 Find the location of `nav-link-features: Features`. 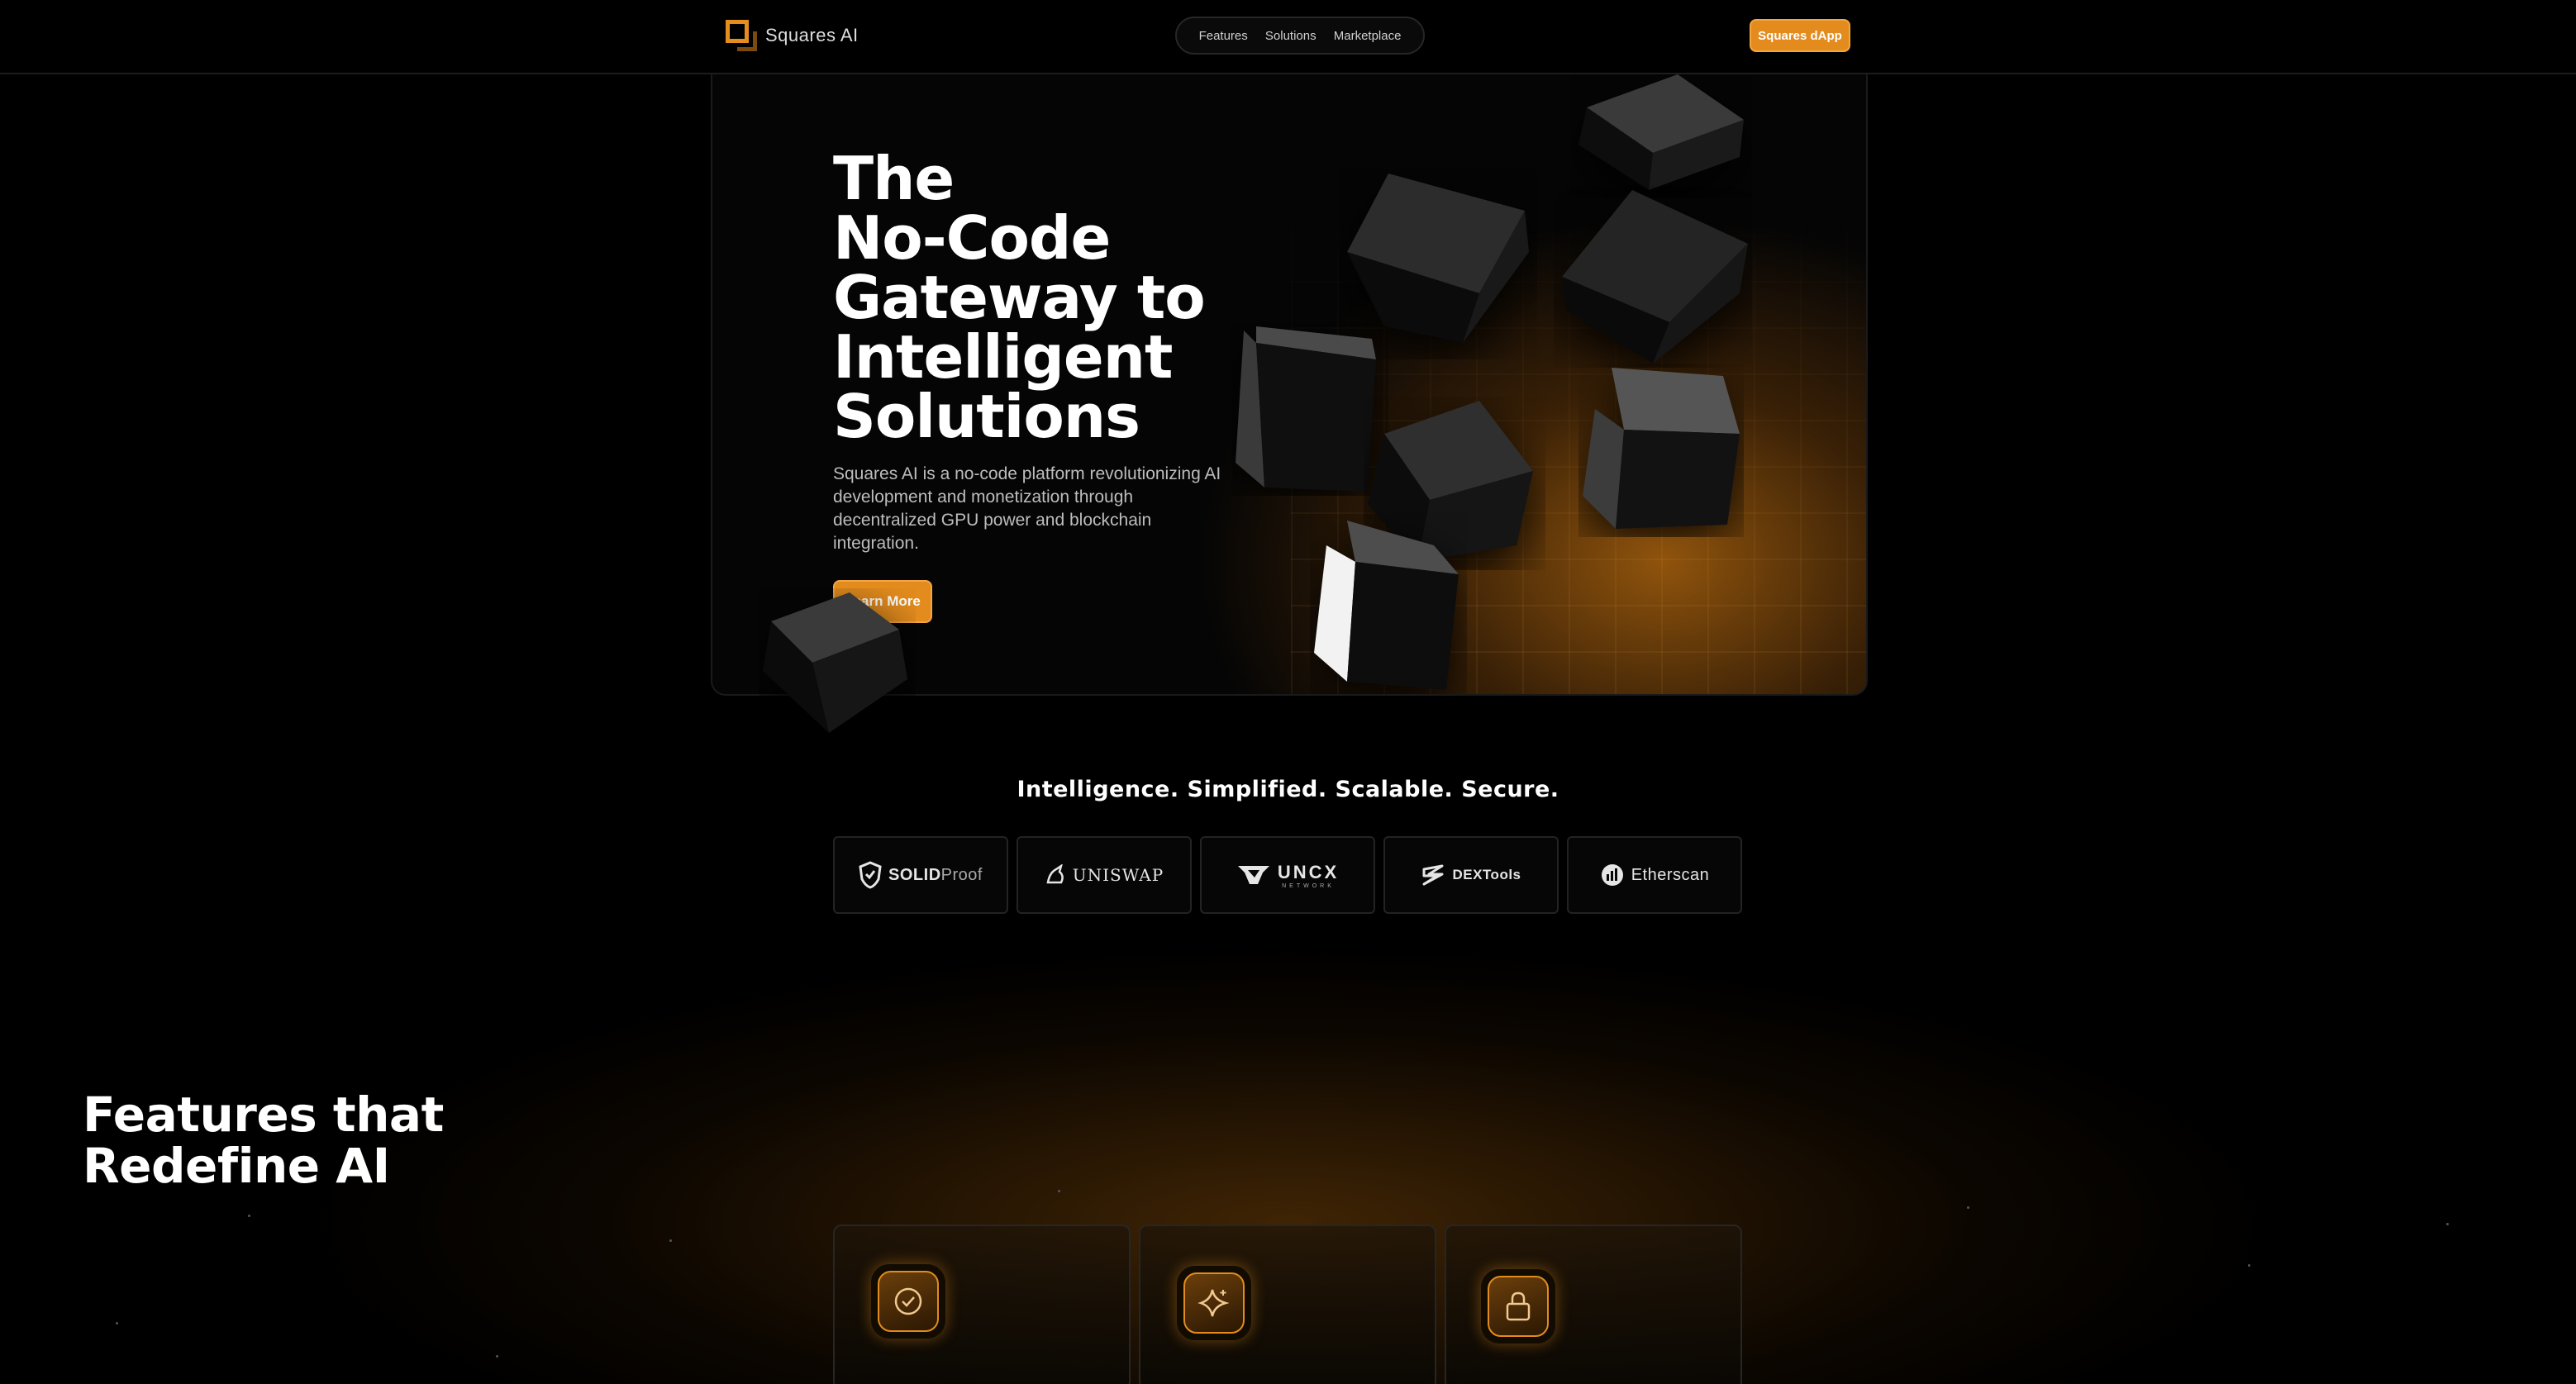

nav-link-features: Features is located at coordinates (1224, 36).